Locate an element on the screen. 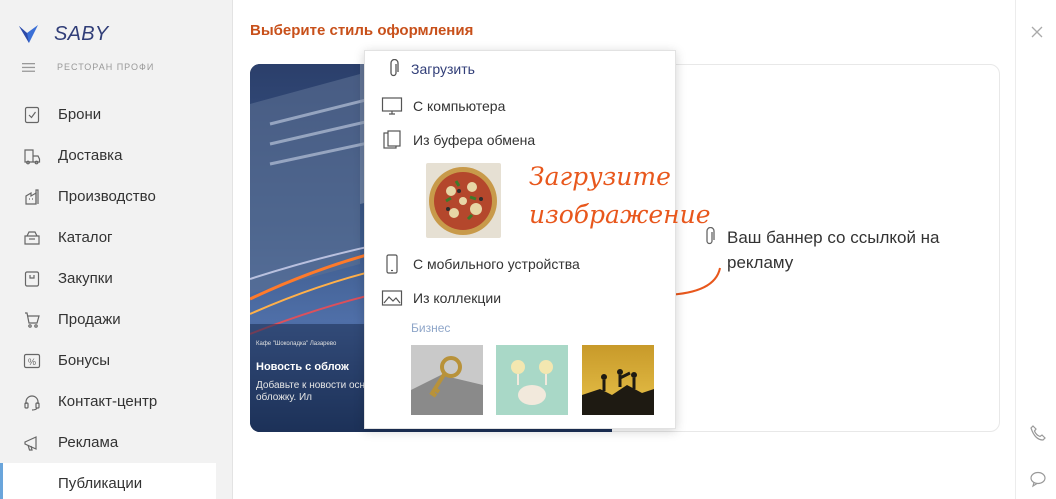  saby-logo-icon is located at coordinates (28, 34).